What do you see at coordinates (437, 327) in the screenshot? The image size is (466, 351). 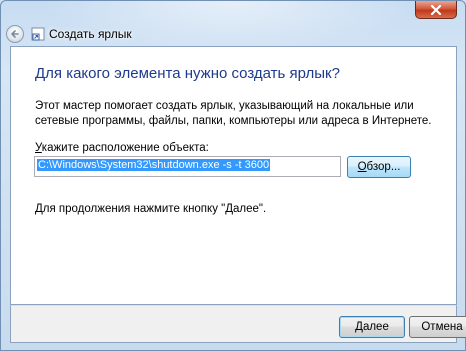 I see `cancel-button: Отмена` at bounding box center [437, 327].